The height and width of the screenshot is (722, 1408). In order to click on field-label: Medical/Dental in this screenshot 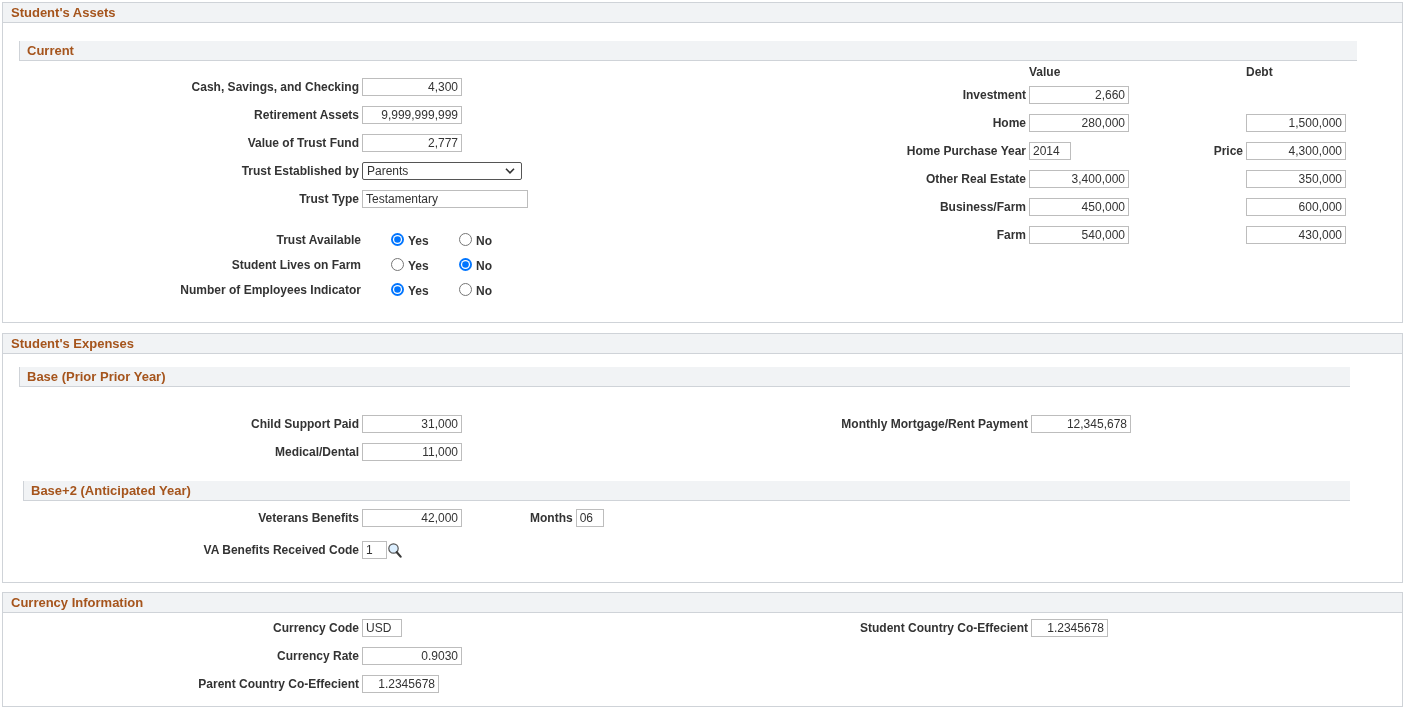, I will do `click(316, 452)`.